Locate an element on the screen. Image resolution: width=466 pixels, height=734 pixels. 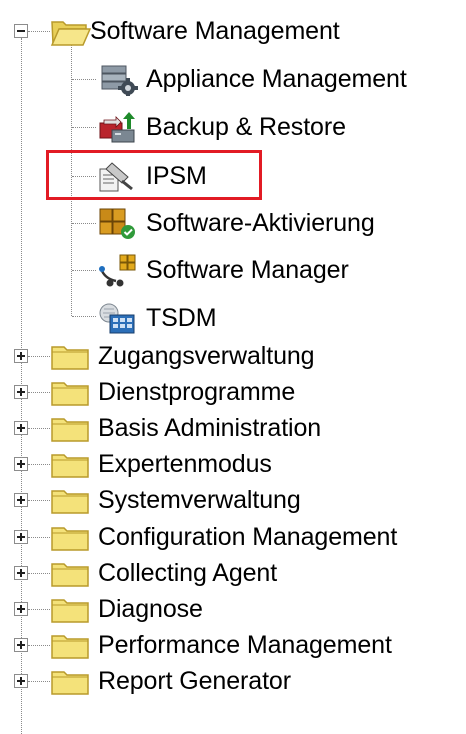
tree-node-label: Performance Management is located at coordinates (245, 645).